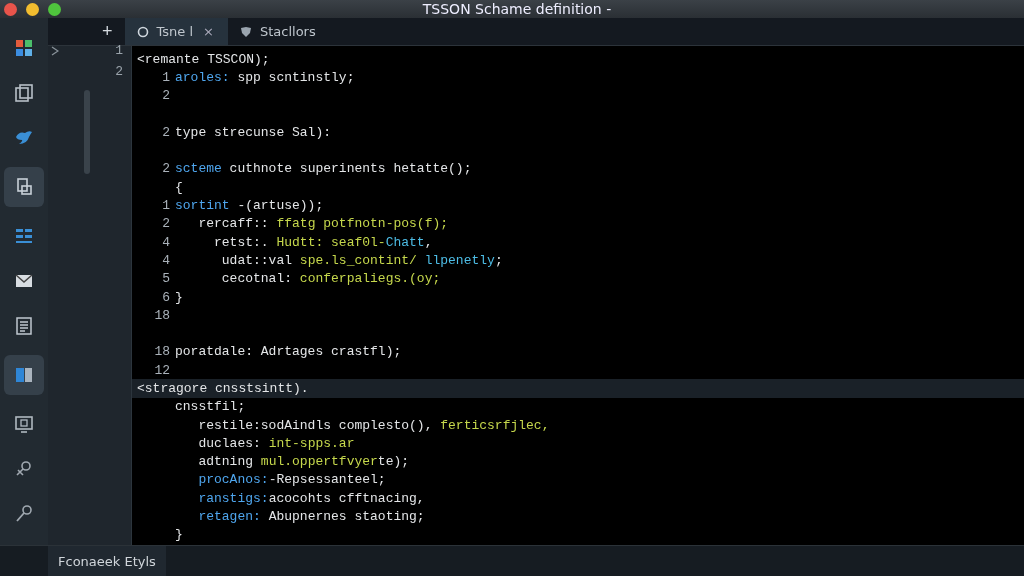  Describe the element at coordinates (323, 224) in the screenshot. I see `code-line: rercaff:: ffatg potfnotn-pos(f);` at that location.